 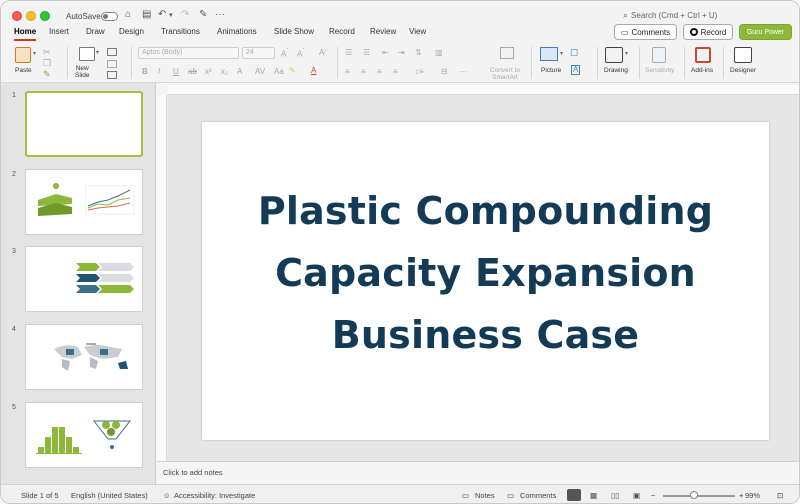 I want to click on line-spacing-icon: ↕≡, so click(x=419, y=71).